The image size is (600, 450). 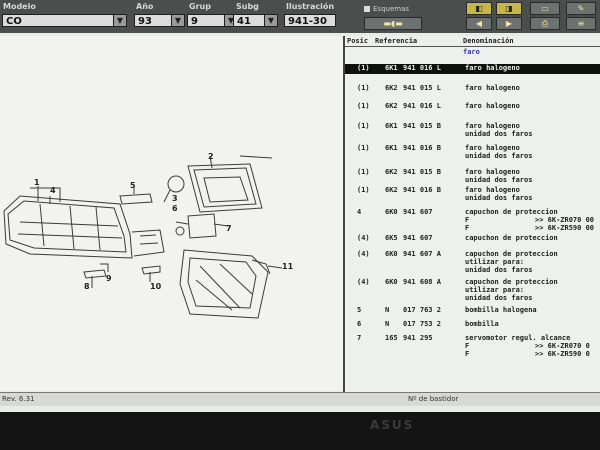 What do you see at coordinates (19, 6) in the screenshot?
I see `modelo-label: Modelo` at bounding box center [19, 6].